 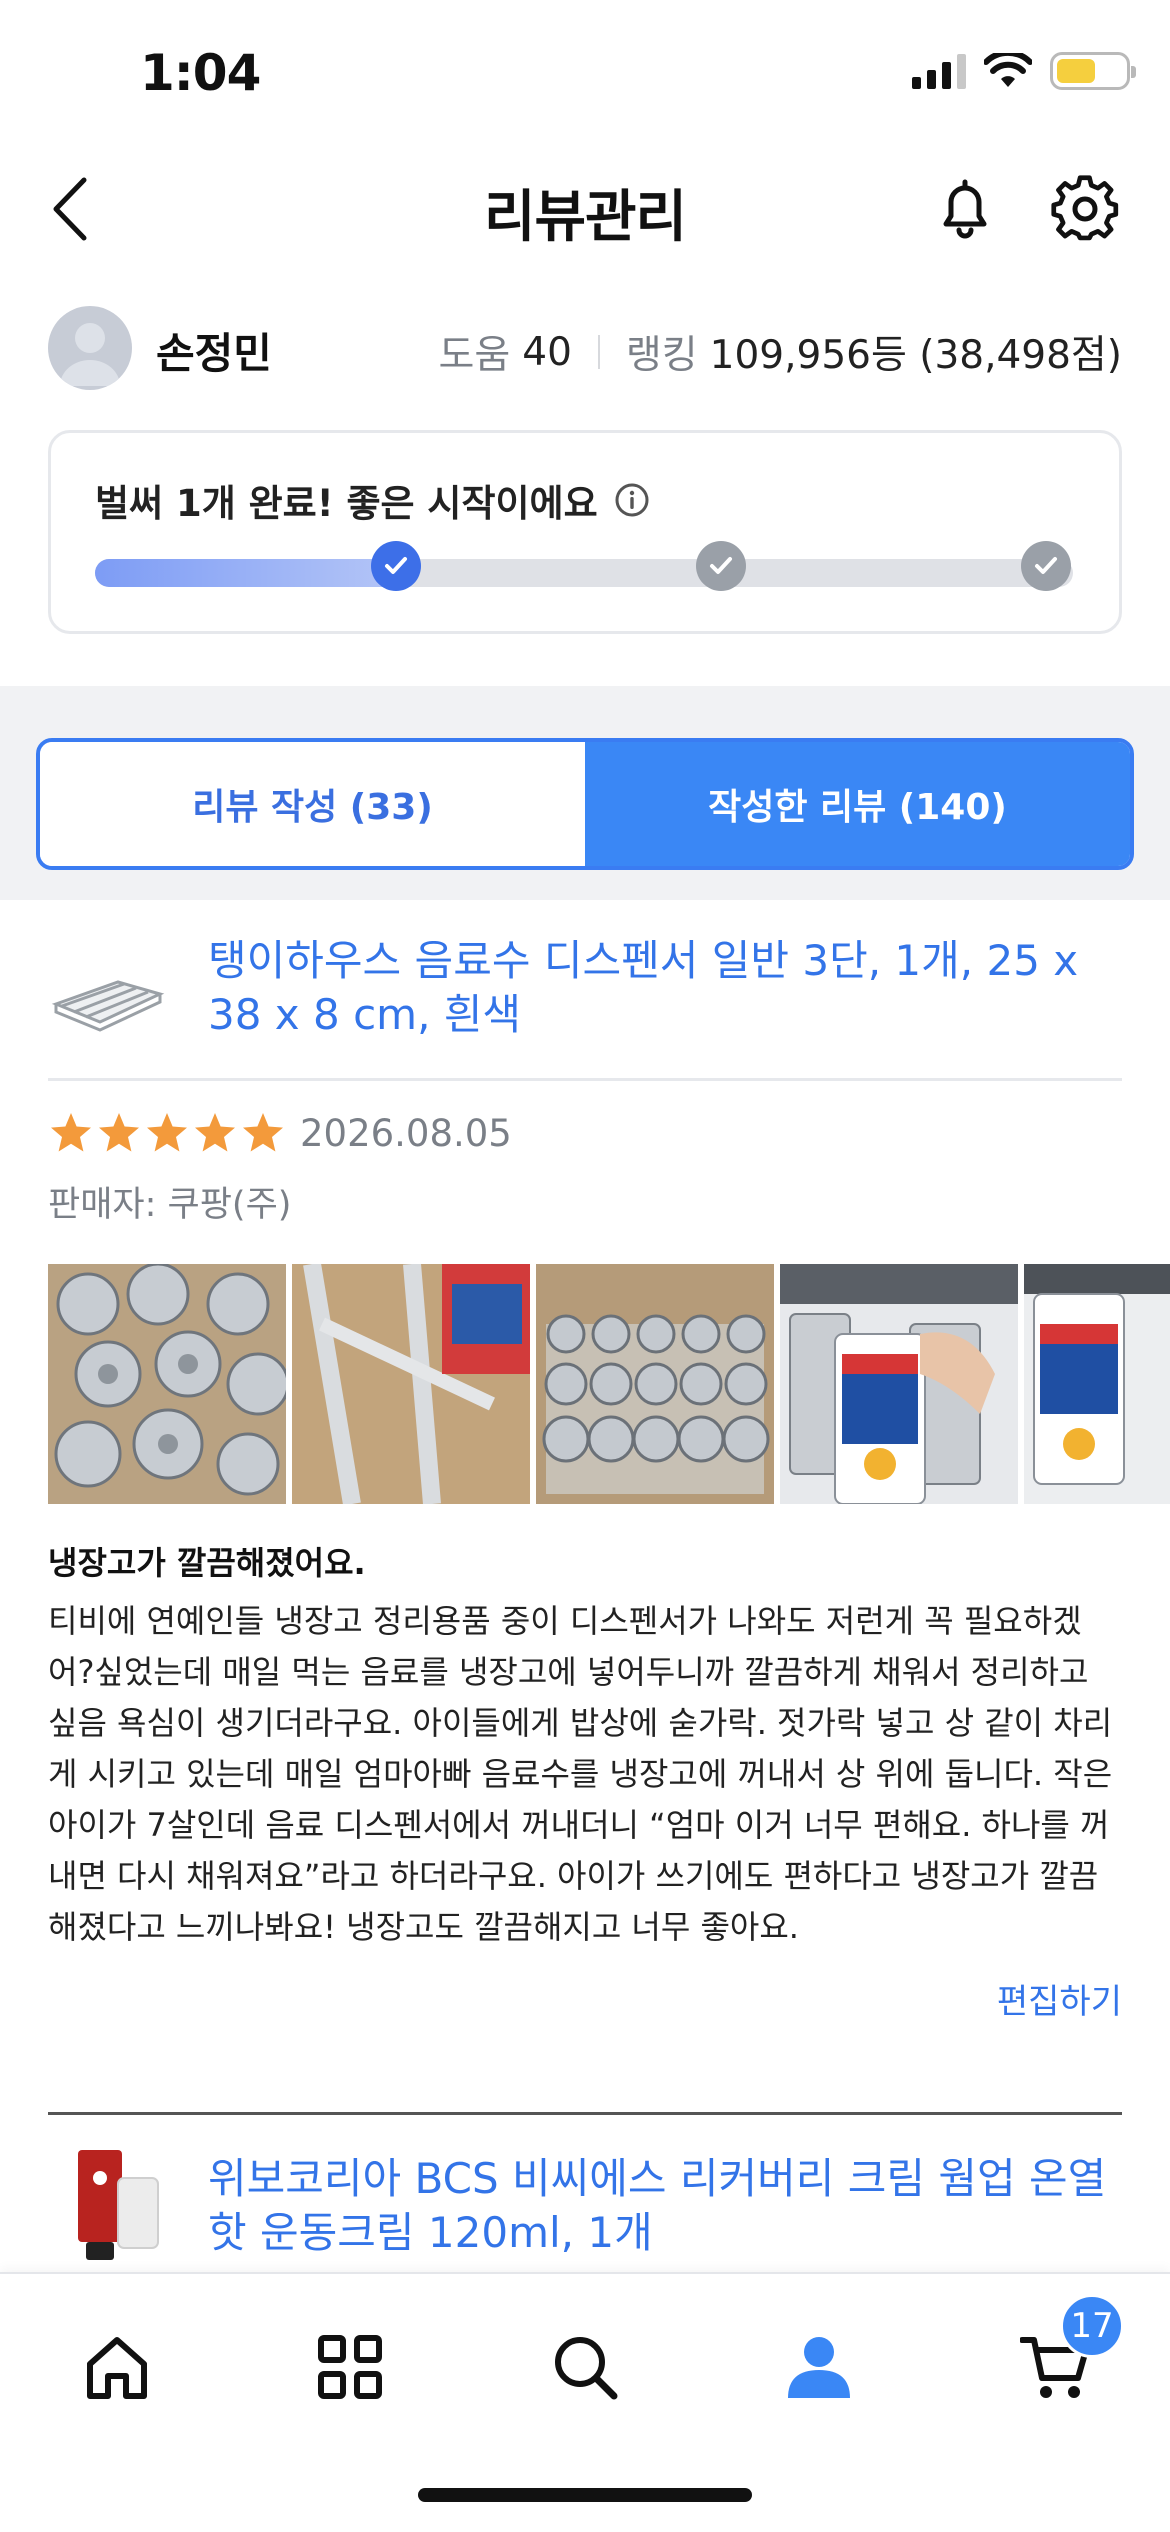 I want to click on gear-icon, so click(x=1085, y=208).